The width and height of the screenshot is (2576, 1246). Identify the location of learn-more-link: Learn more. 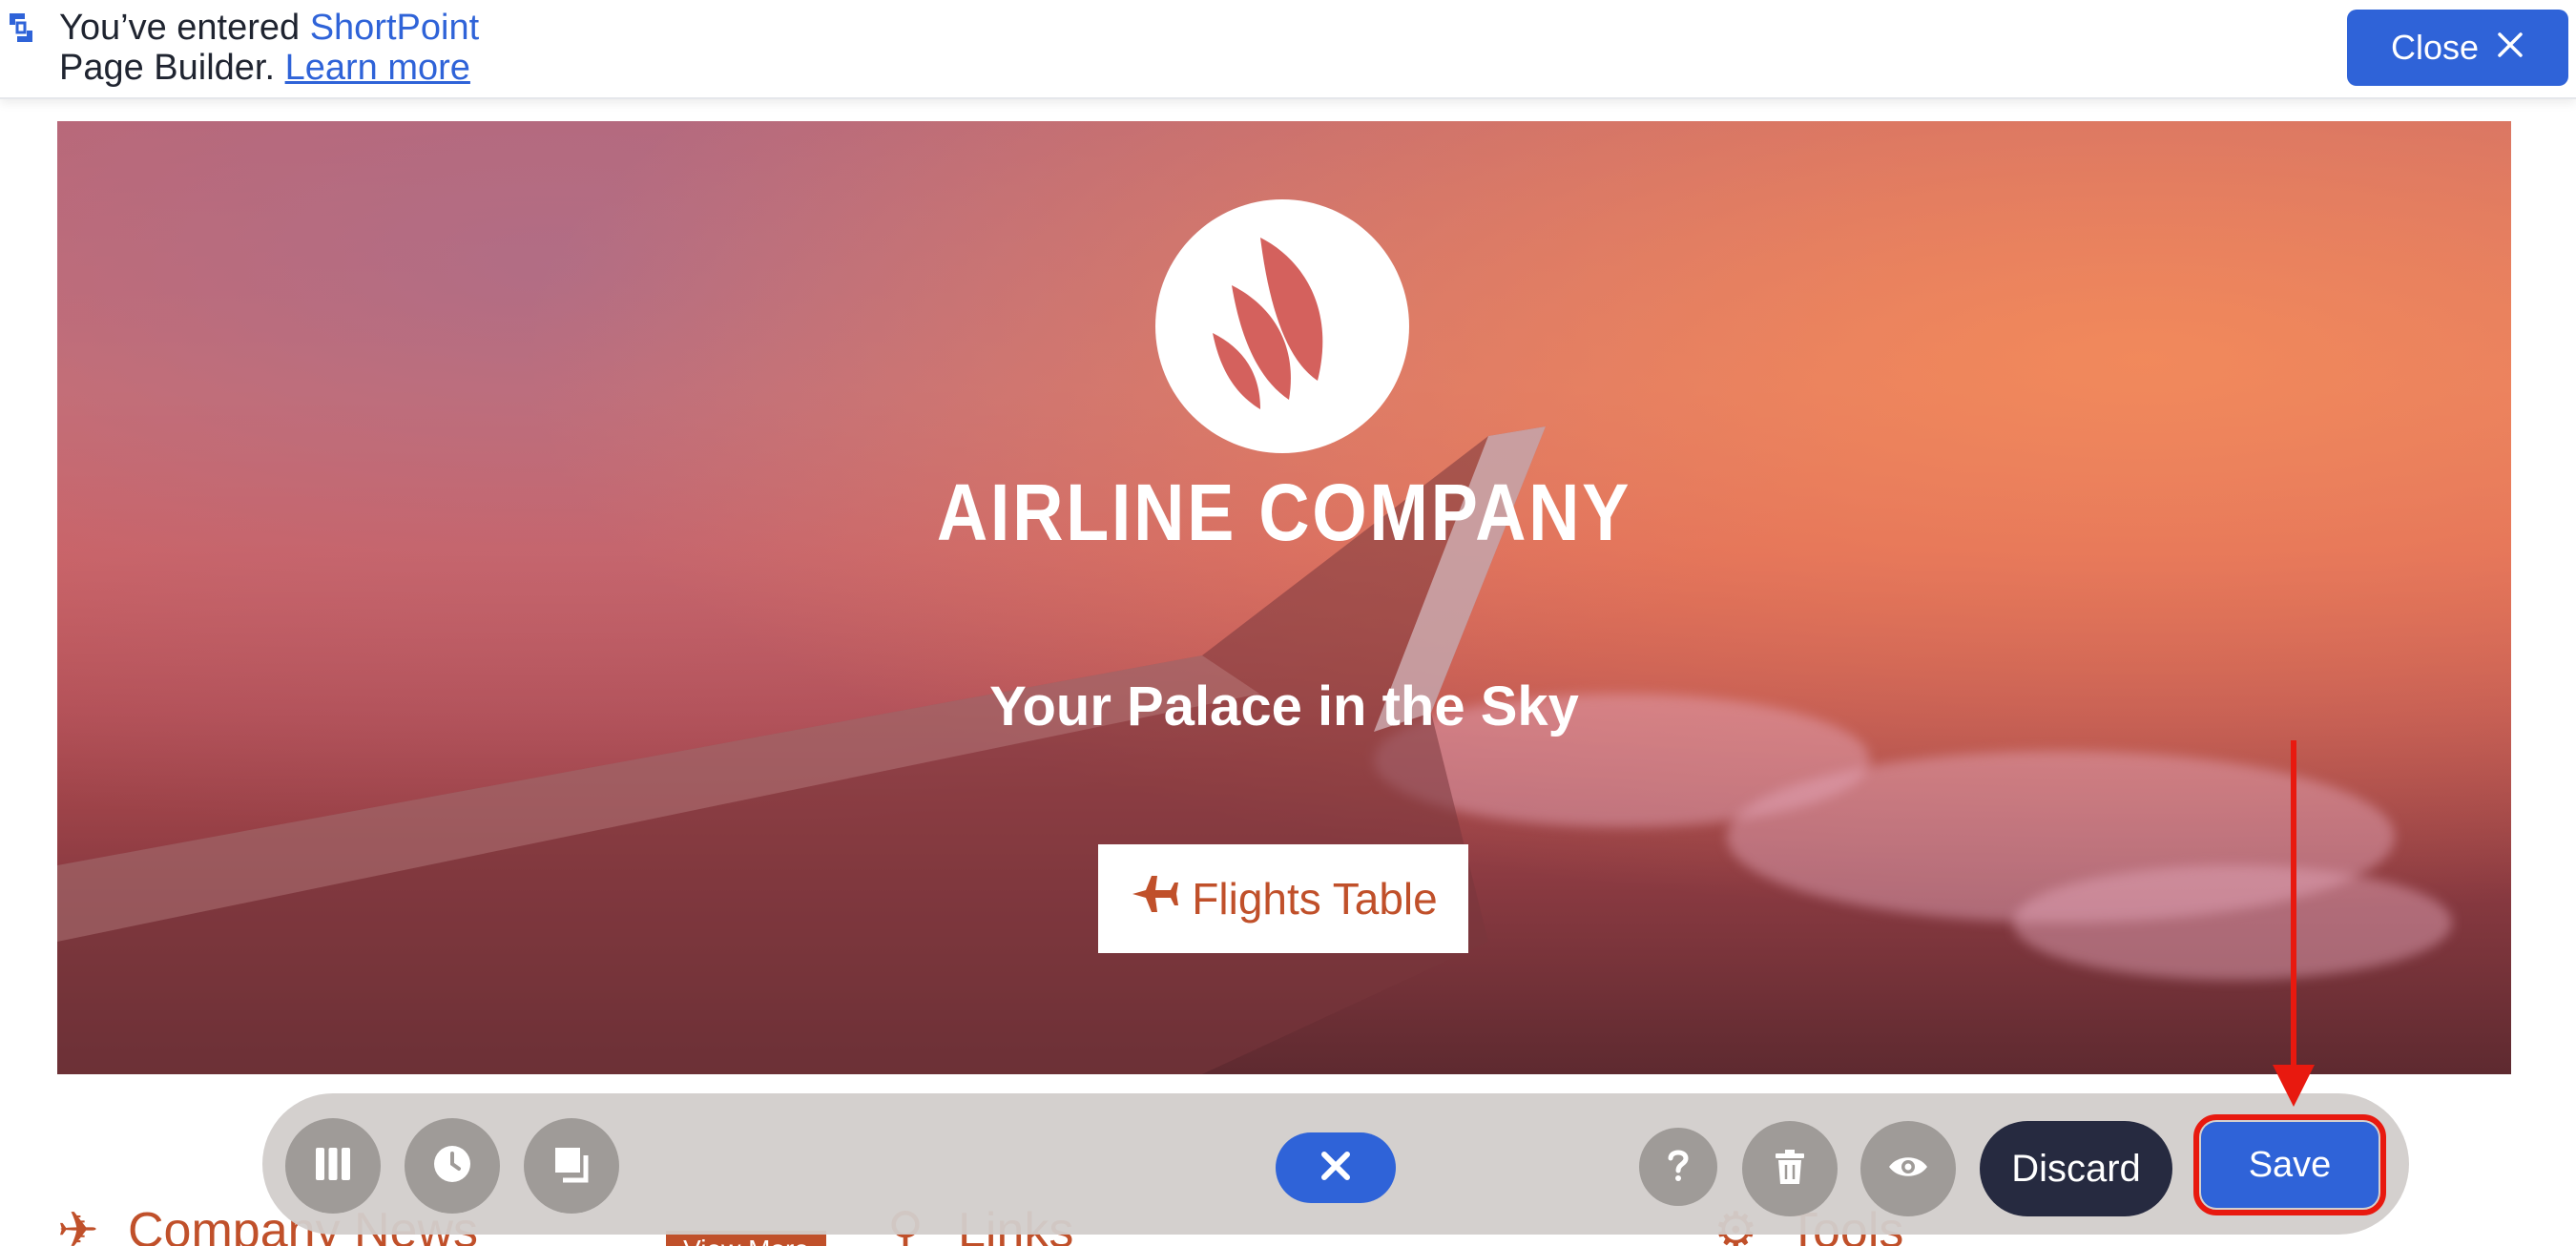
(377, 68).